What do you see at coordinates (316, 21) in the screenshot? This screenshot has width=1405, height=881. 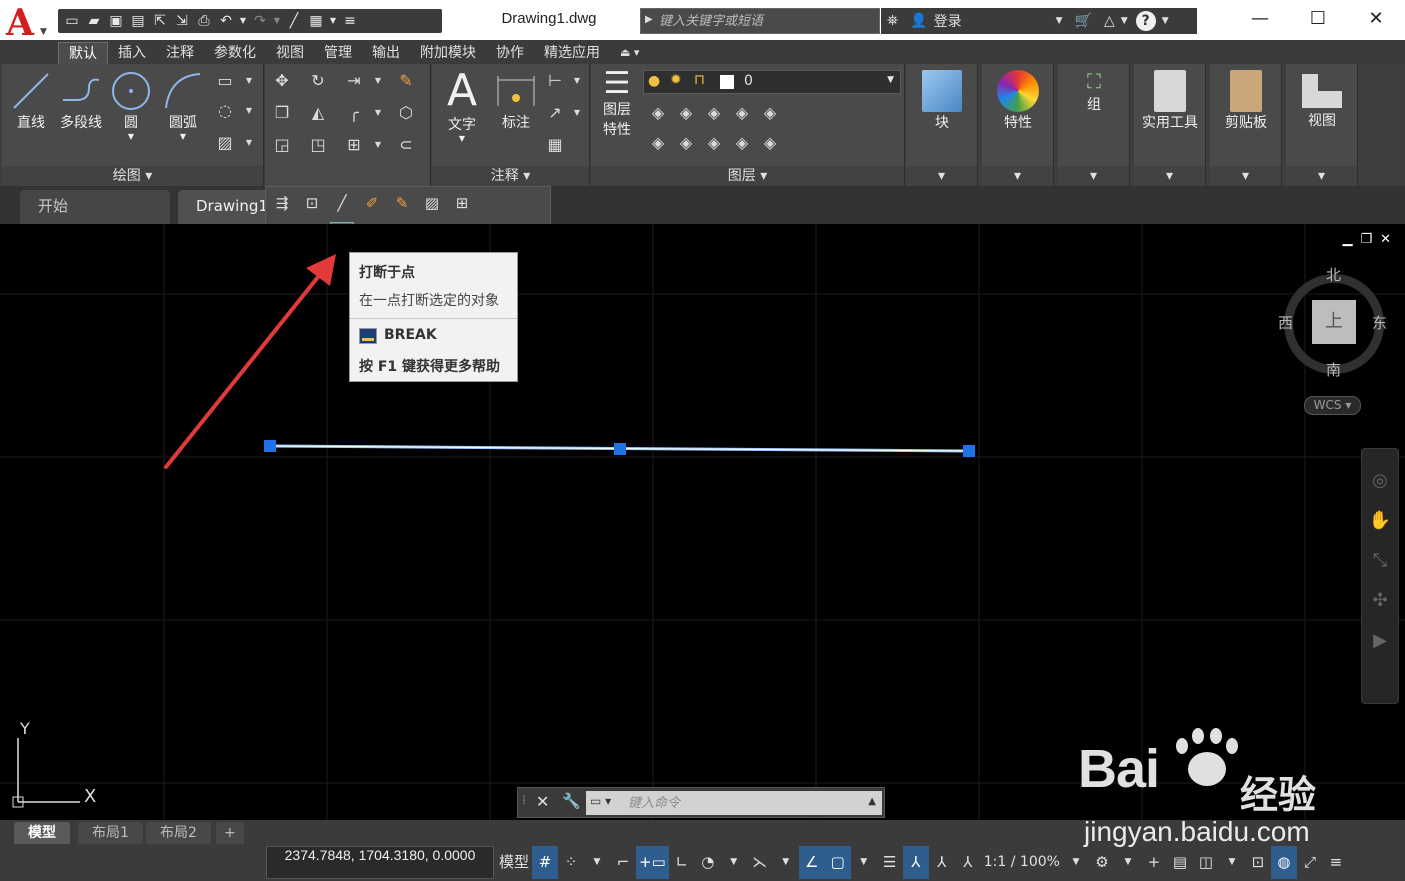 I see `workspace-icon: ▦` at bounding box center [316, 21].